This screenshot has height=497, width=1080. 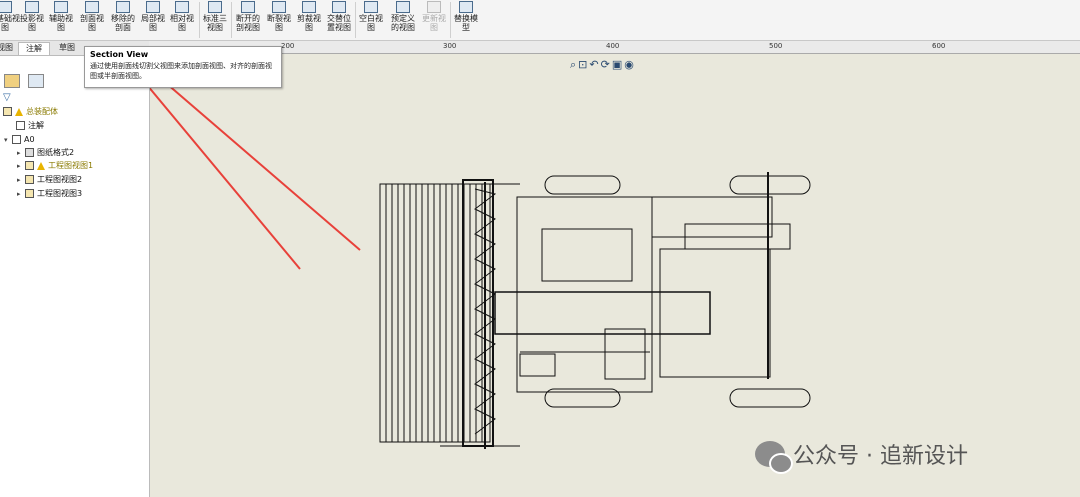 I want to click on front-wheel-left, so click(x=582, y=185).